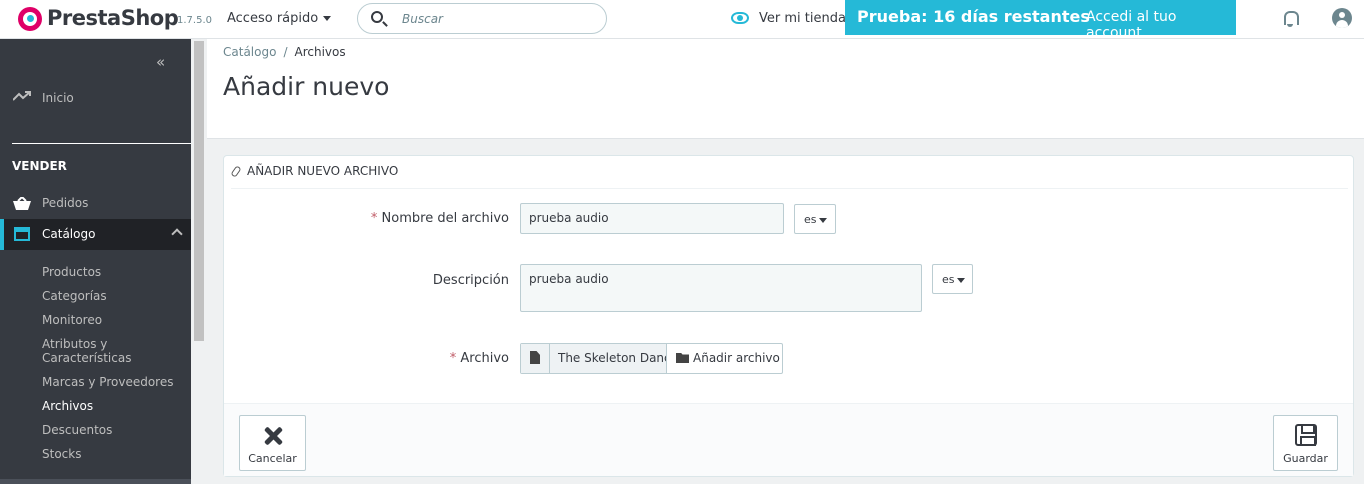  I want to click on save-label: Guardar, so click(1305, 458).